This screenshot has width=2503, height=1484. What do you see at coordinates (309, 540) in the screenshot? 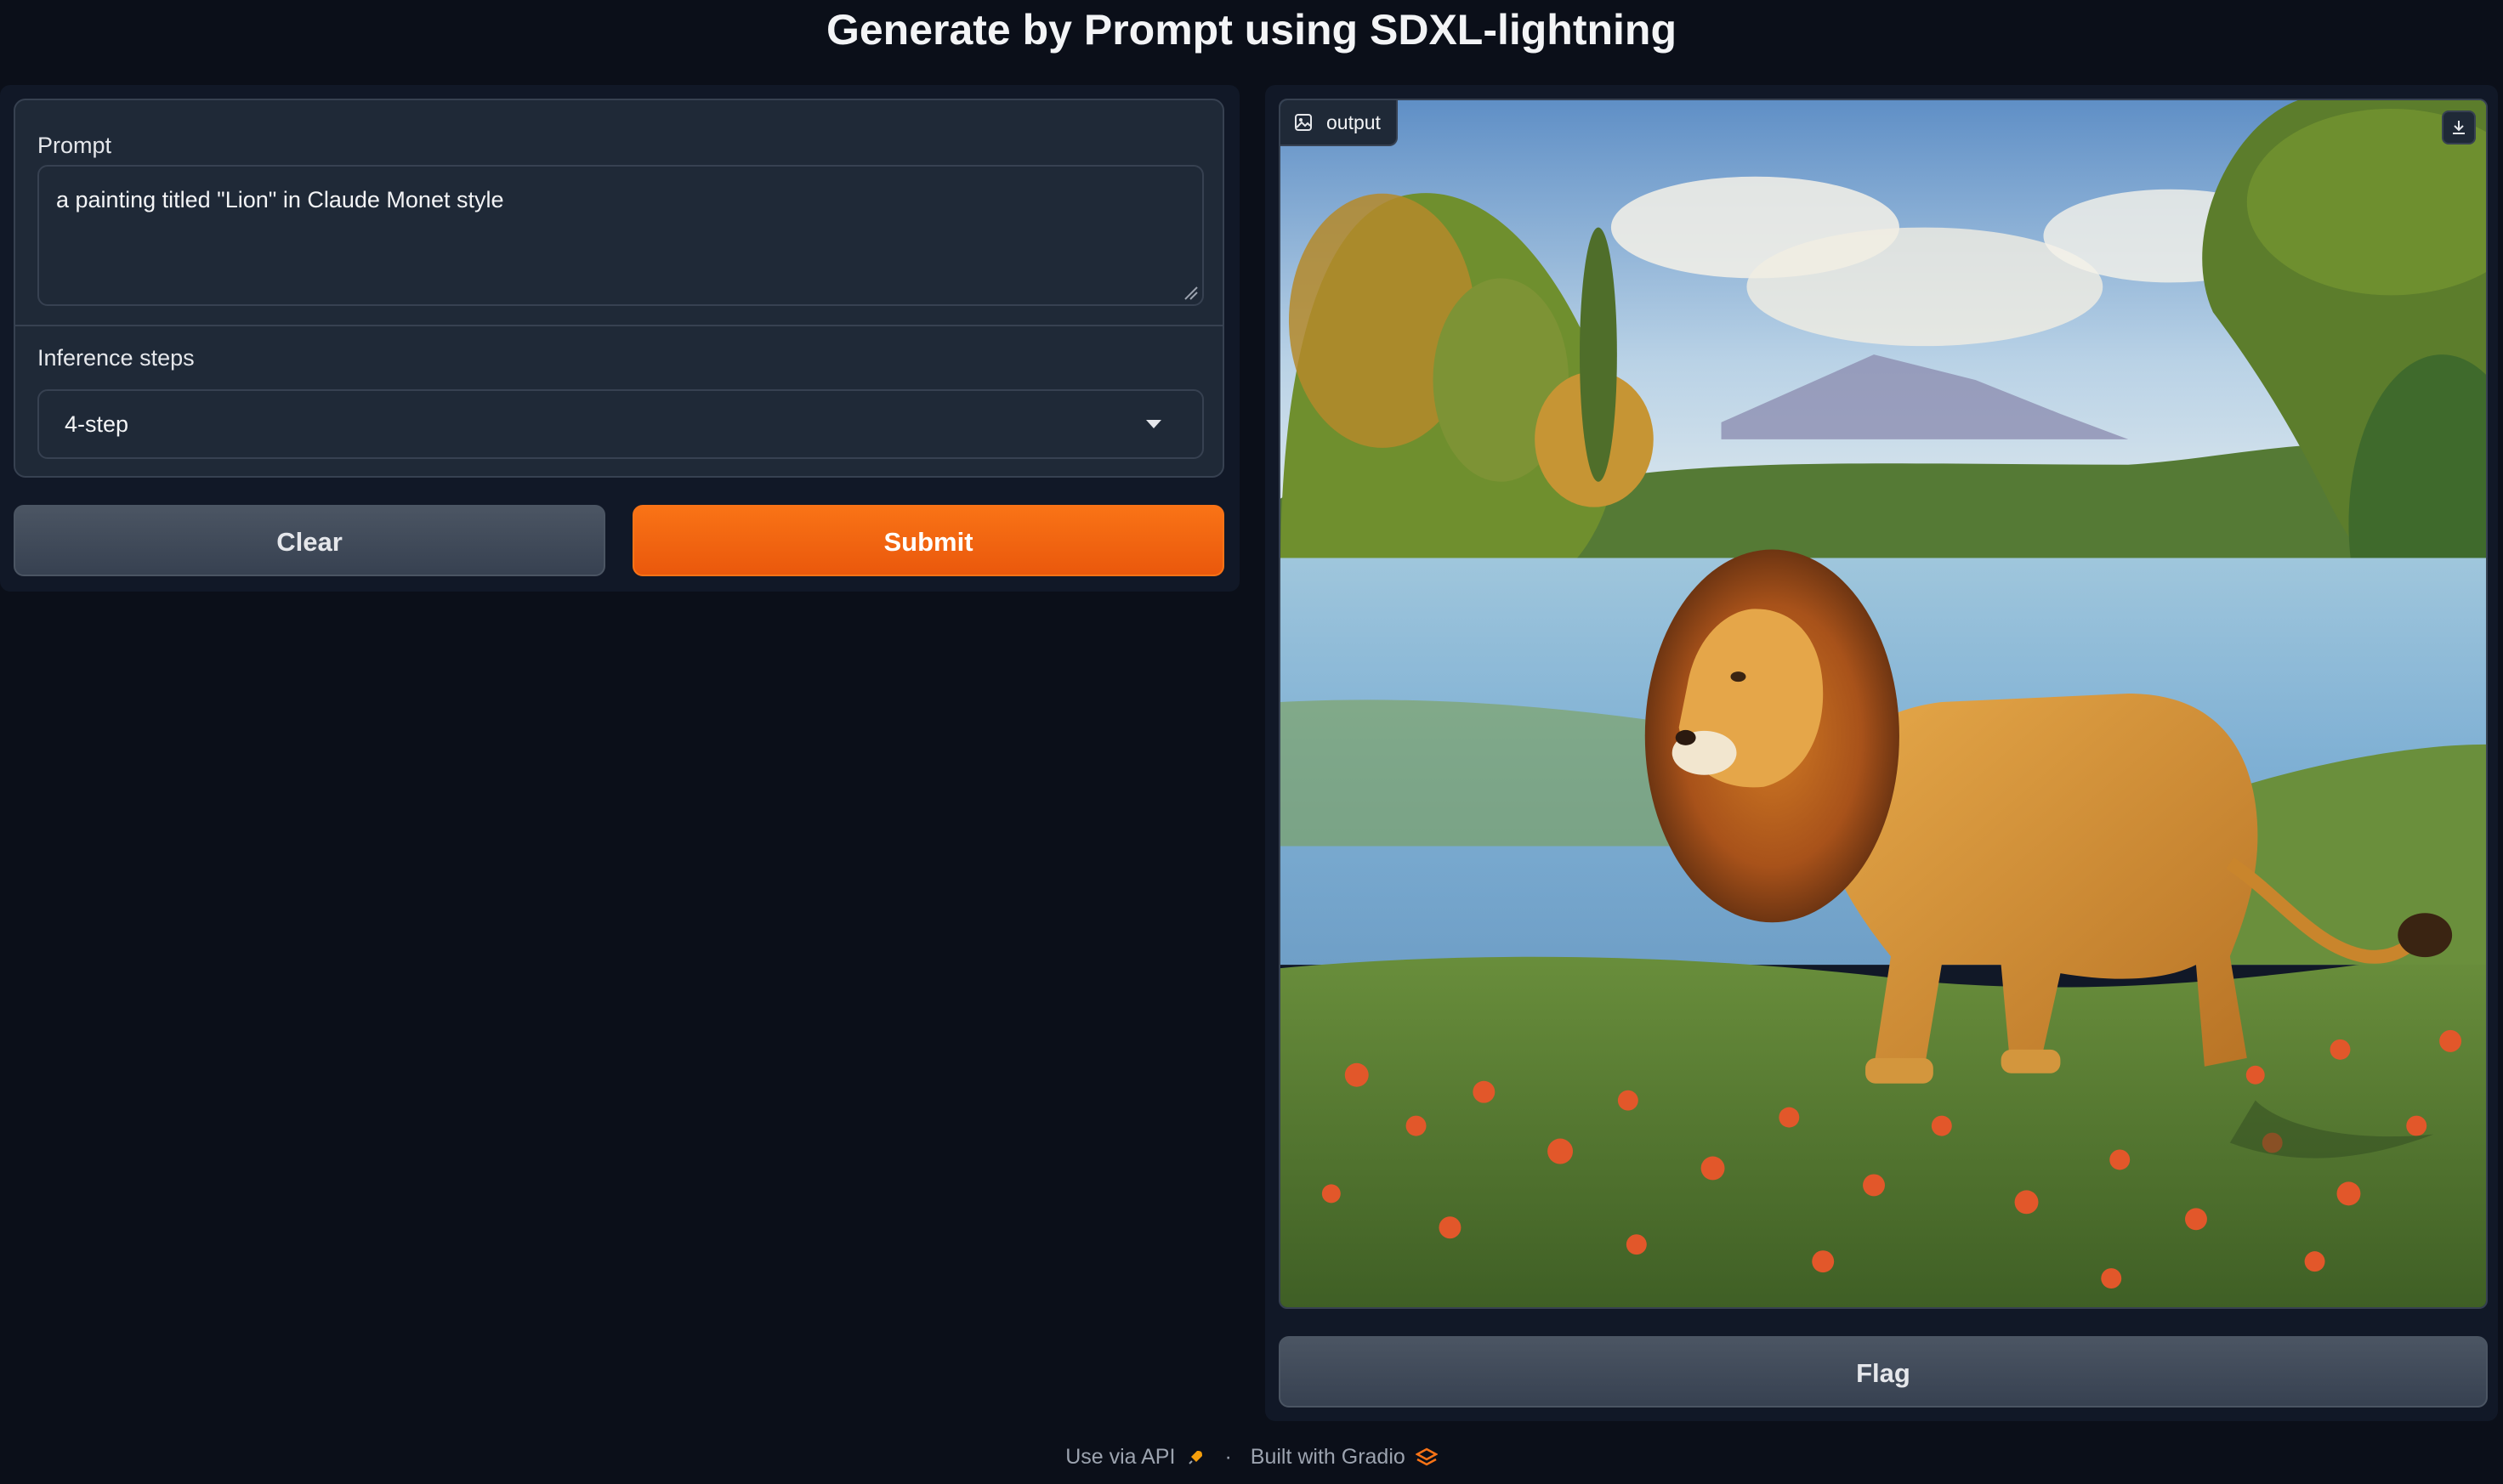
I see `clear-button: Clear` at bounding box center [309, 540].